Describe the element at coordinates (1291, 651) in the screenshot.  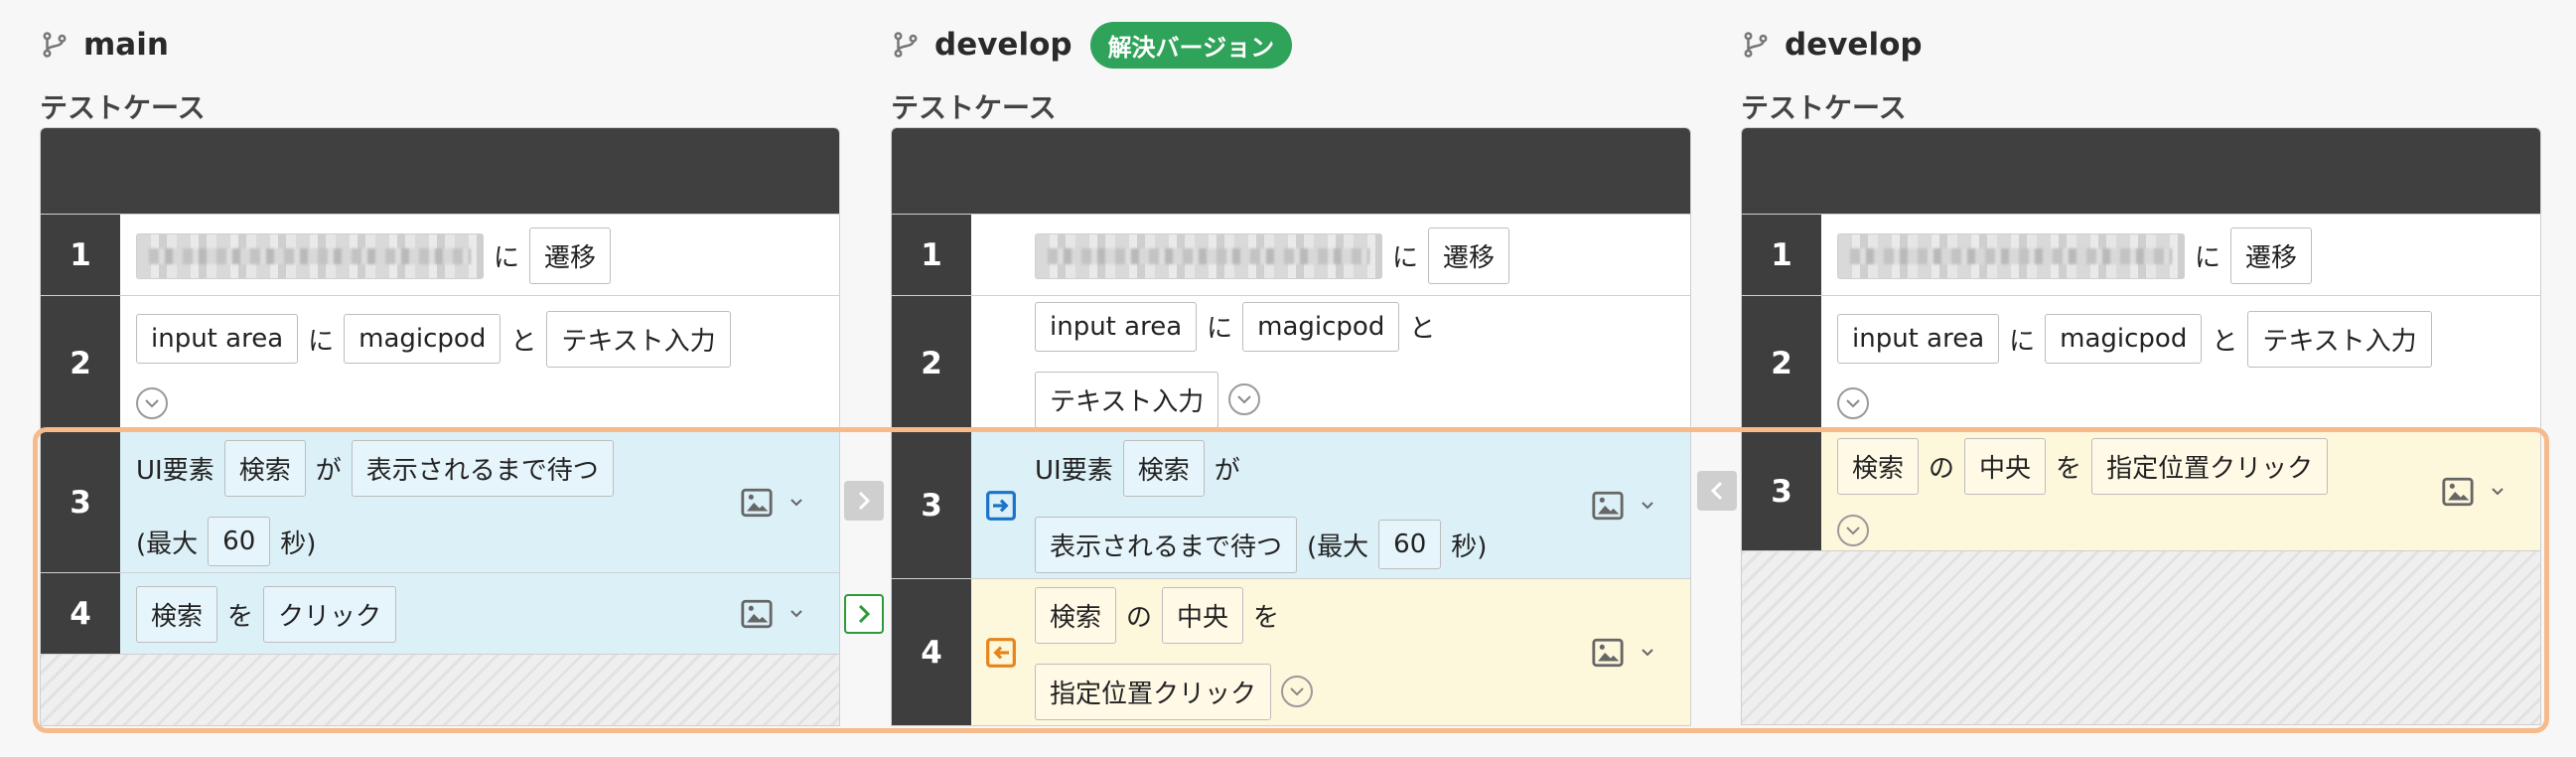
I see `step-row: 4 検索 の 中央 を 指定位置クリック` at that location.